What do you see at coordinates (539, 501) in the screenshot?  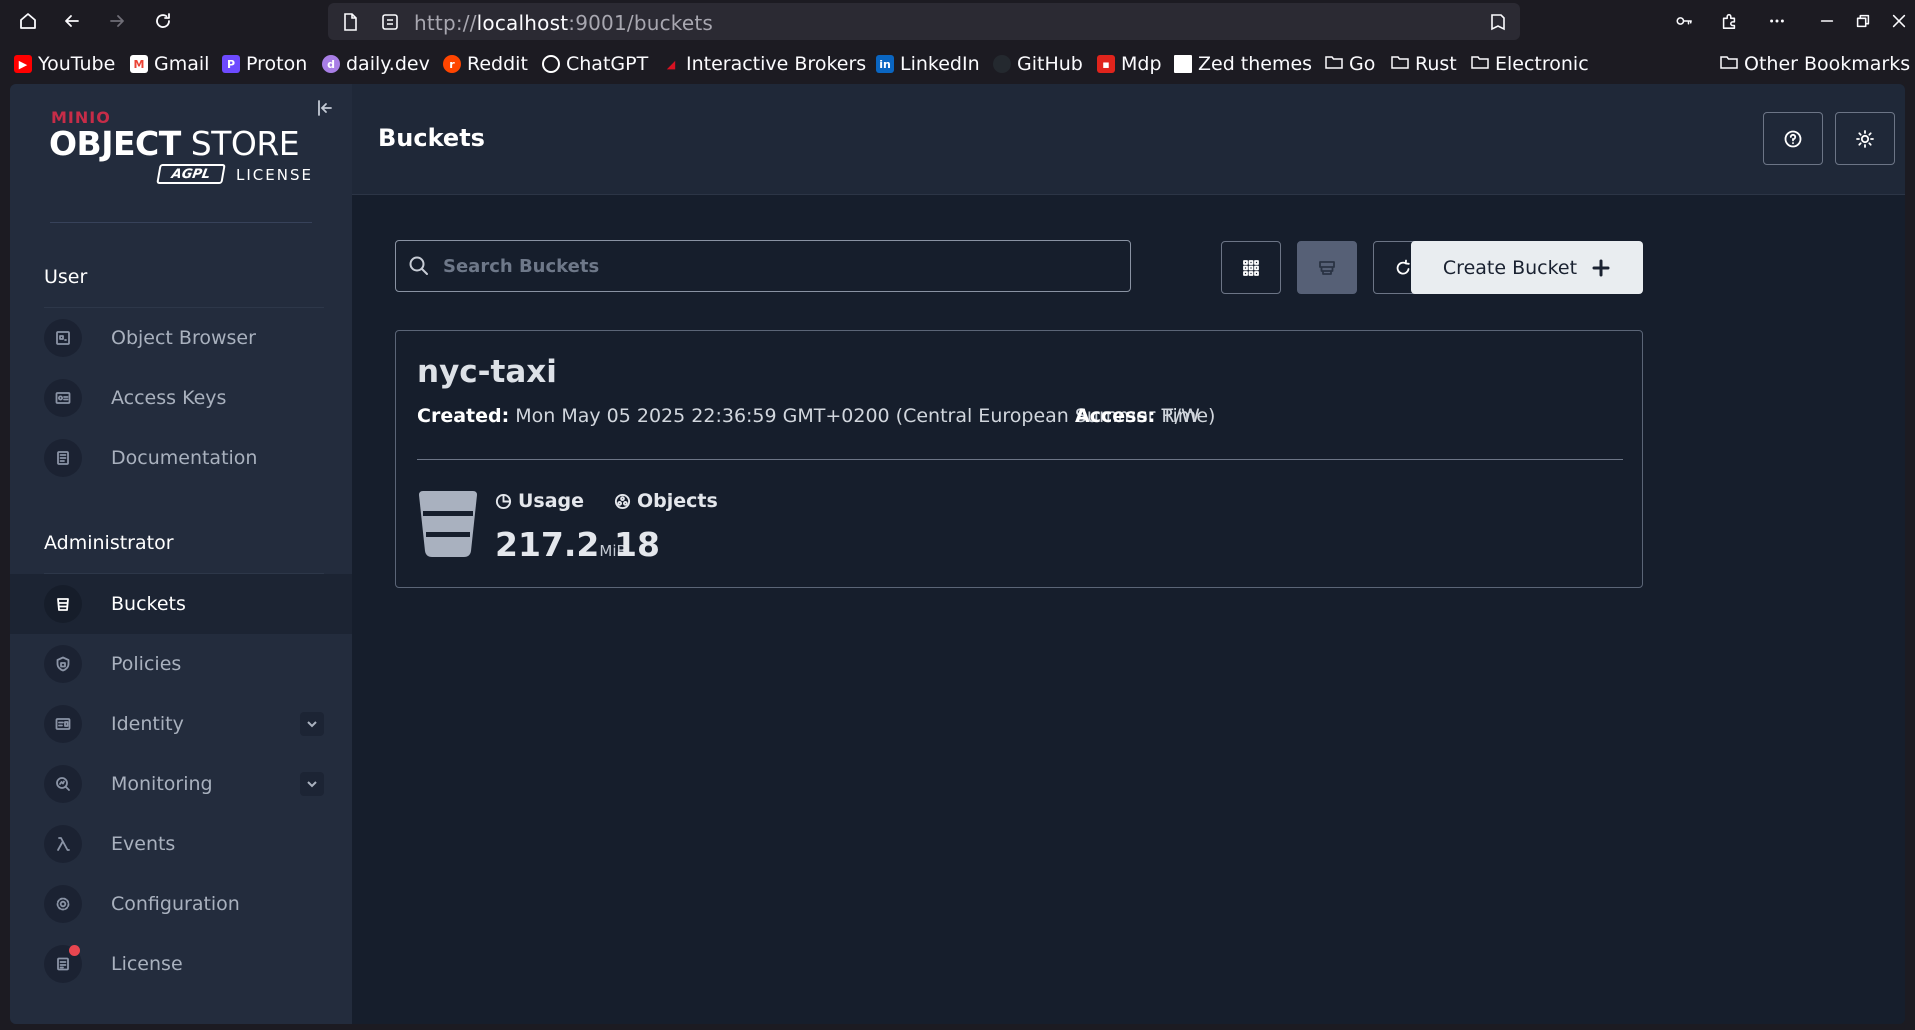 I see `usage-label: Usage` at bounding box center [539, 501].